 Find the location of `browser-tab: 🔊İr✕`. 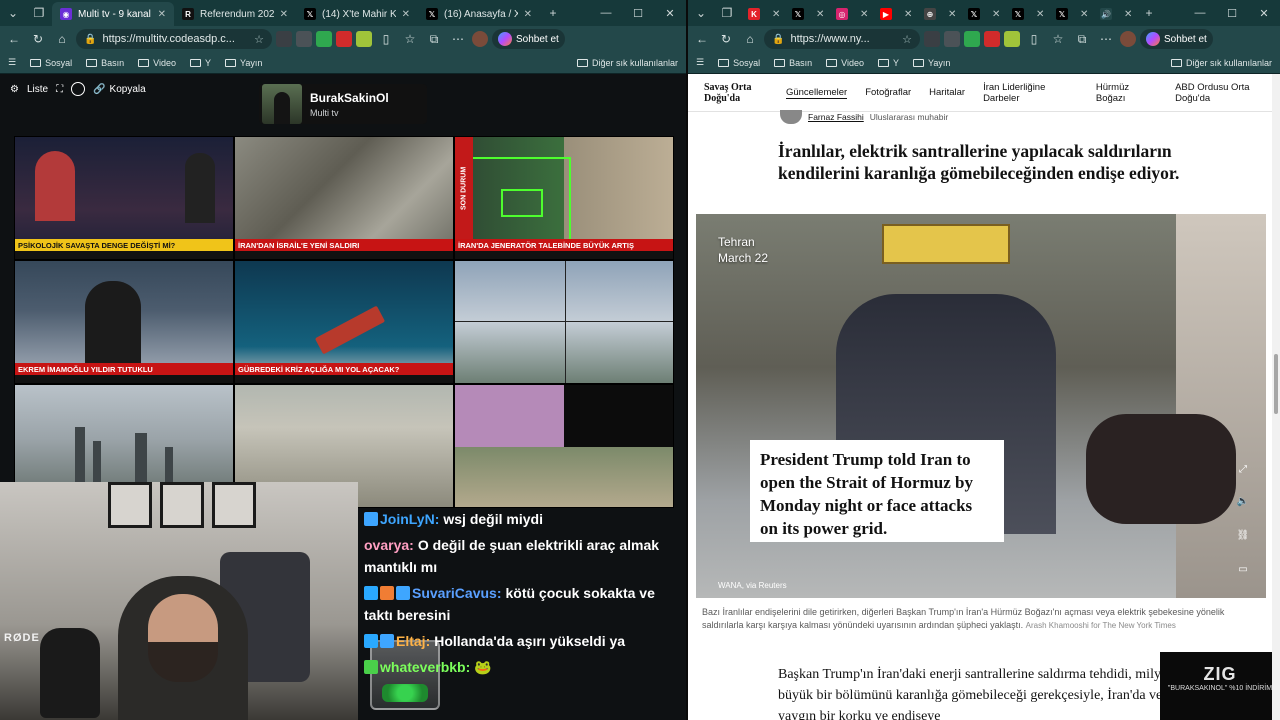

browser-tab: 🔊İr✕ is located at coordinates (1114, 14).